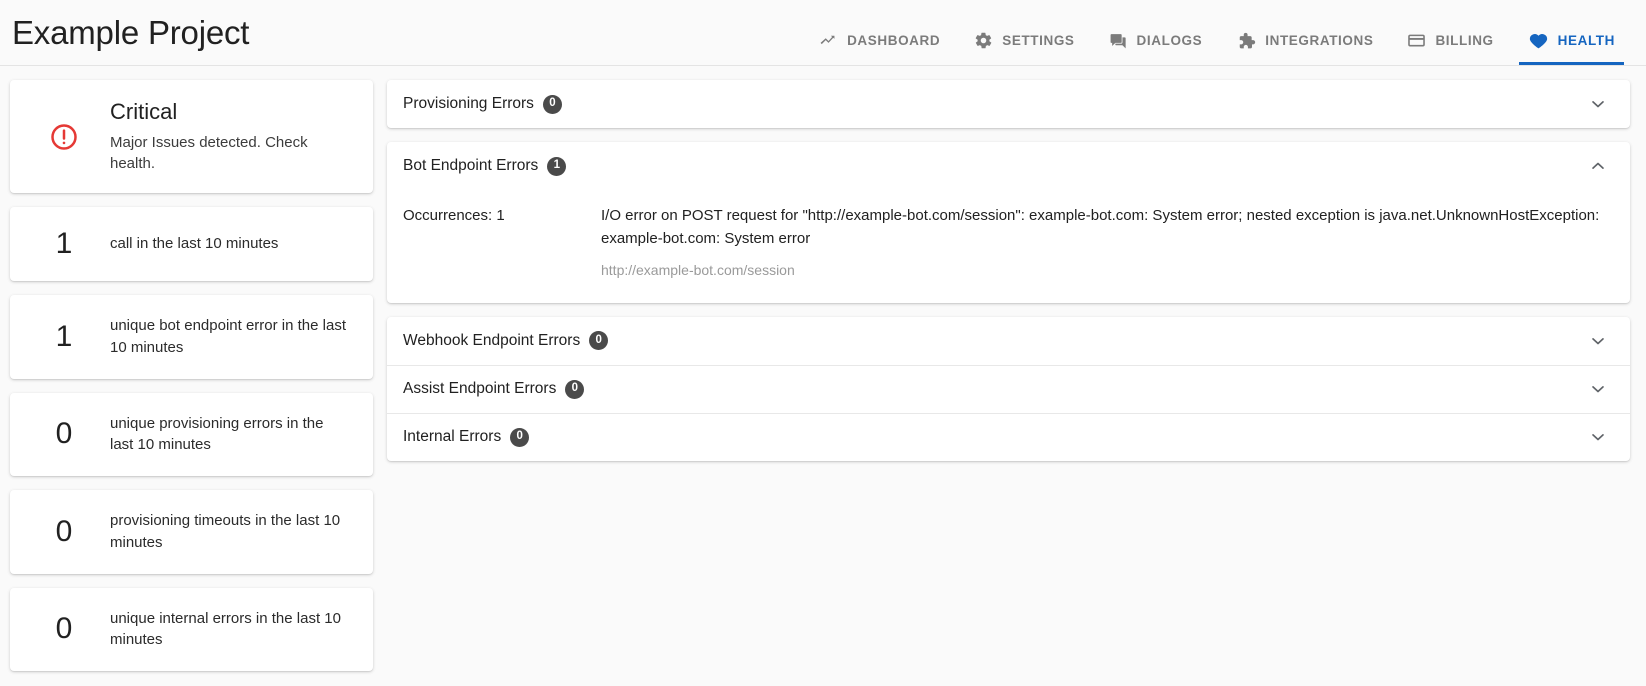 This screenshot has height=686, width=1646. What do you see at coordinates (1008, 166) in the screenshot?
I see `panel-header-bot-endpoint-errors: Bot Endpoint Errors 1` at bounding box center [1008, 166].